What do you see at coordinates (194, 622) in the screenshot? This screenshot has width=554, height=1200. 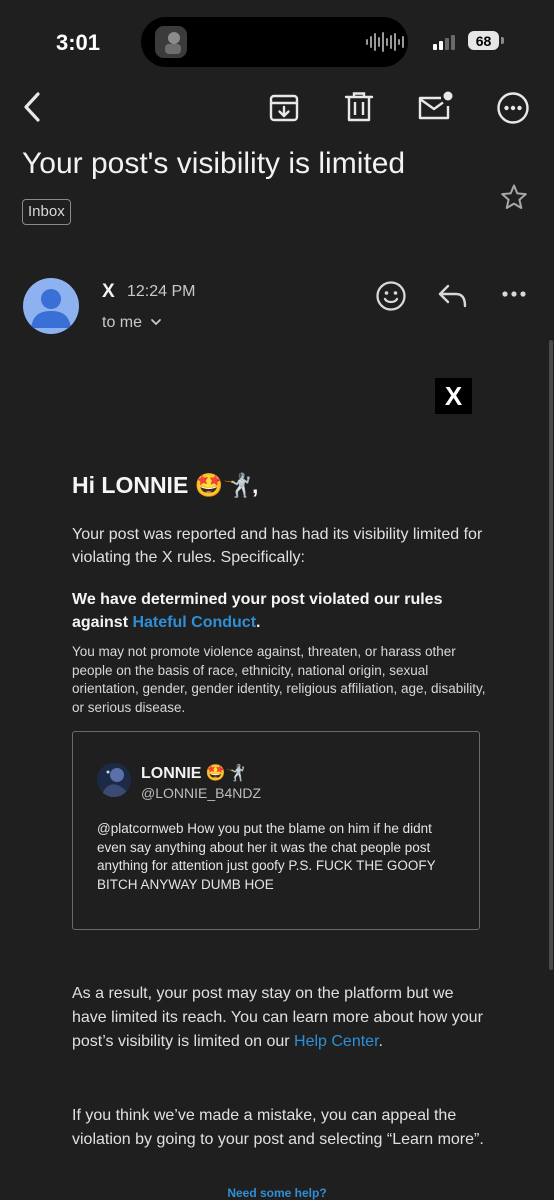 I see `hateful-conduct-link: Hateful Conduct` at bounding box center [194, 622].